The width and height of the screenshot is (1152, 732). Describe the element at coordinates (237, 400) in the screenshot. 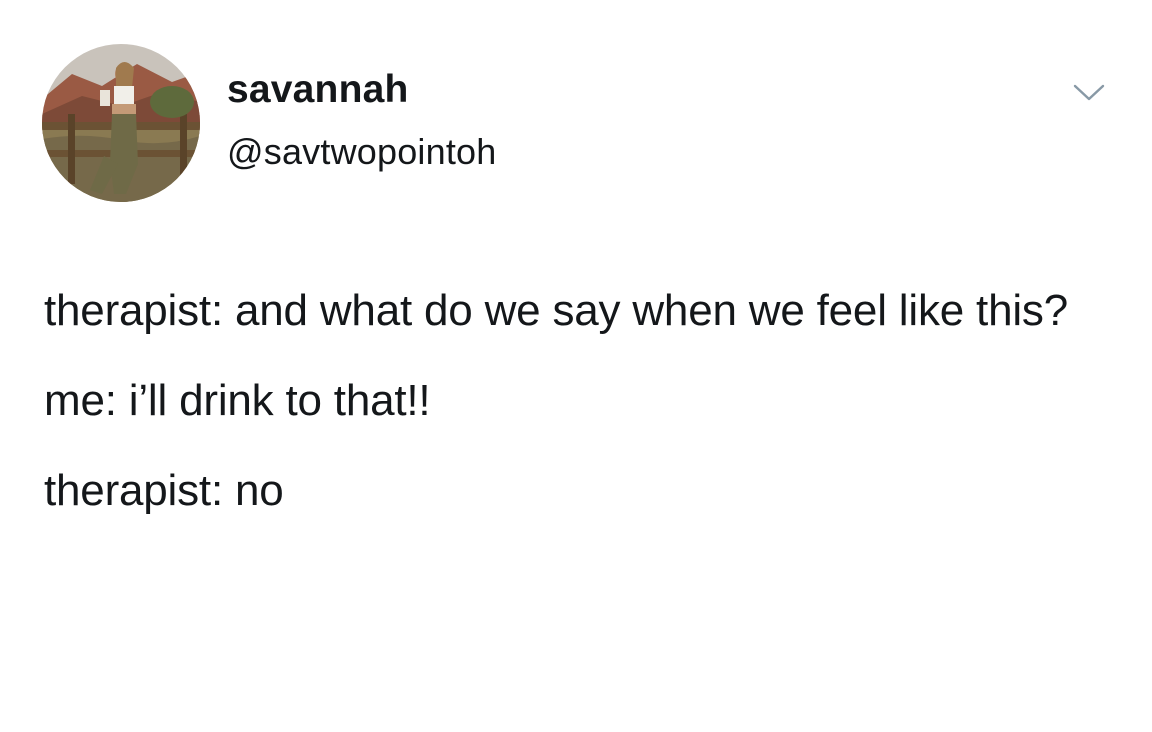

I see `tweet-line: me: i’ll drink to that!!` at that location.